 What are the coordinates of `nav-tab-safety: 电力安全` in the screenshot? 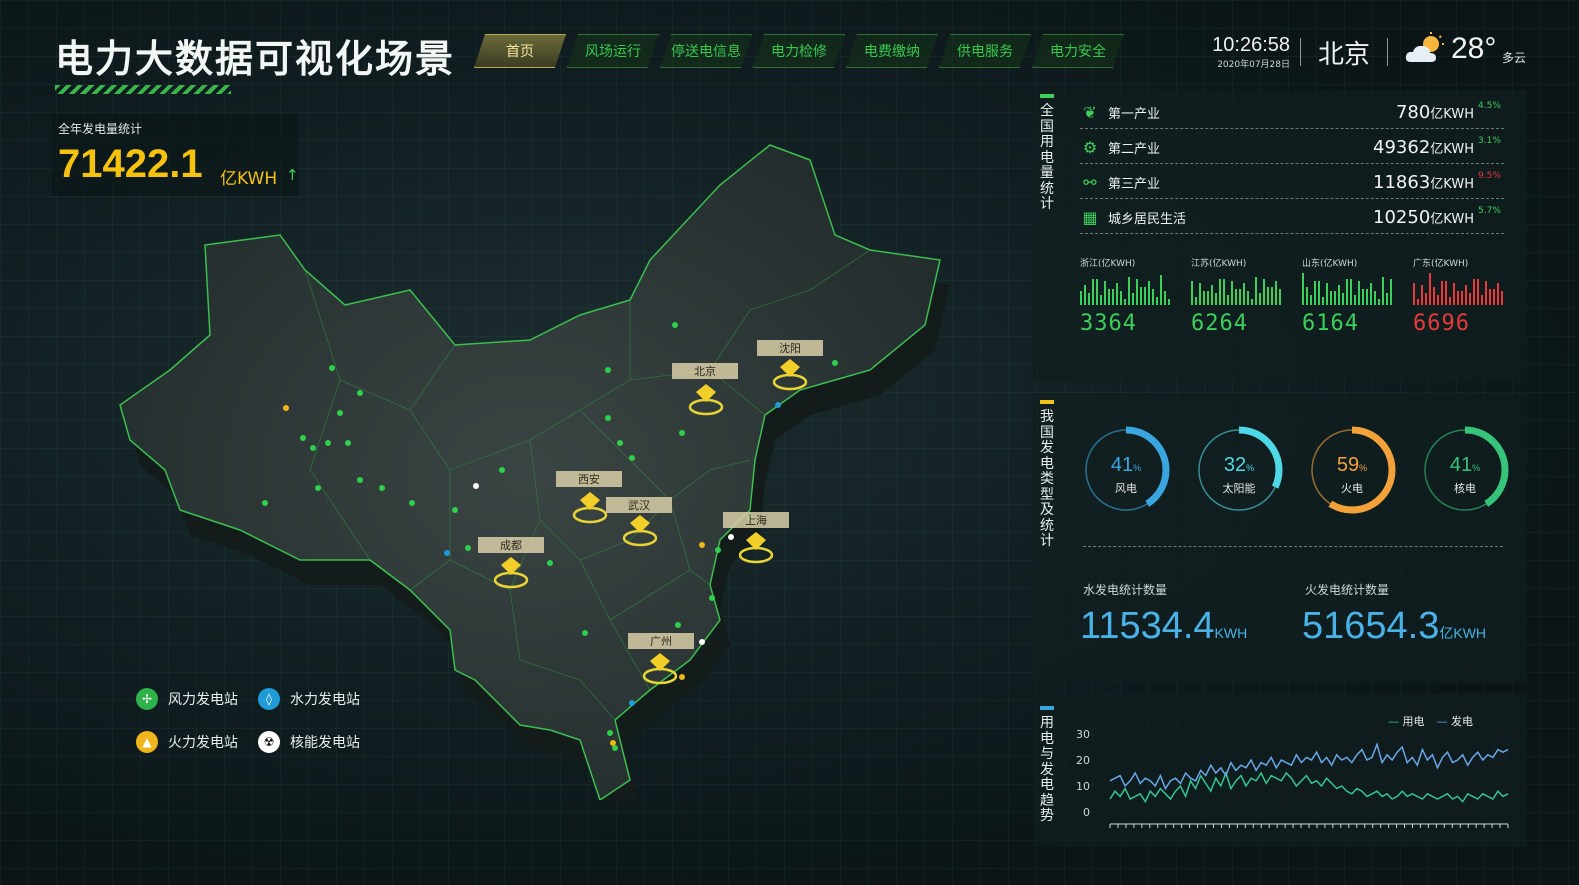 It's located at (1078, 51).